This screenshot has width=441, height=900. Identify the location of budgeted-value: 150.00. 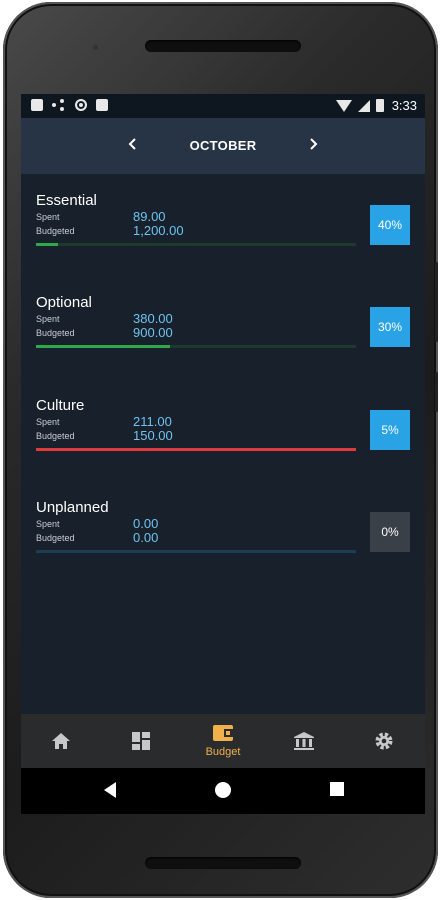
(153, 435).